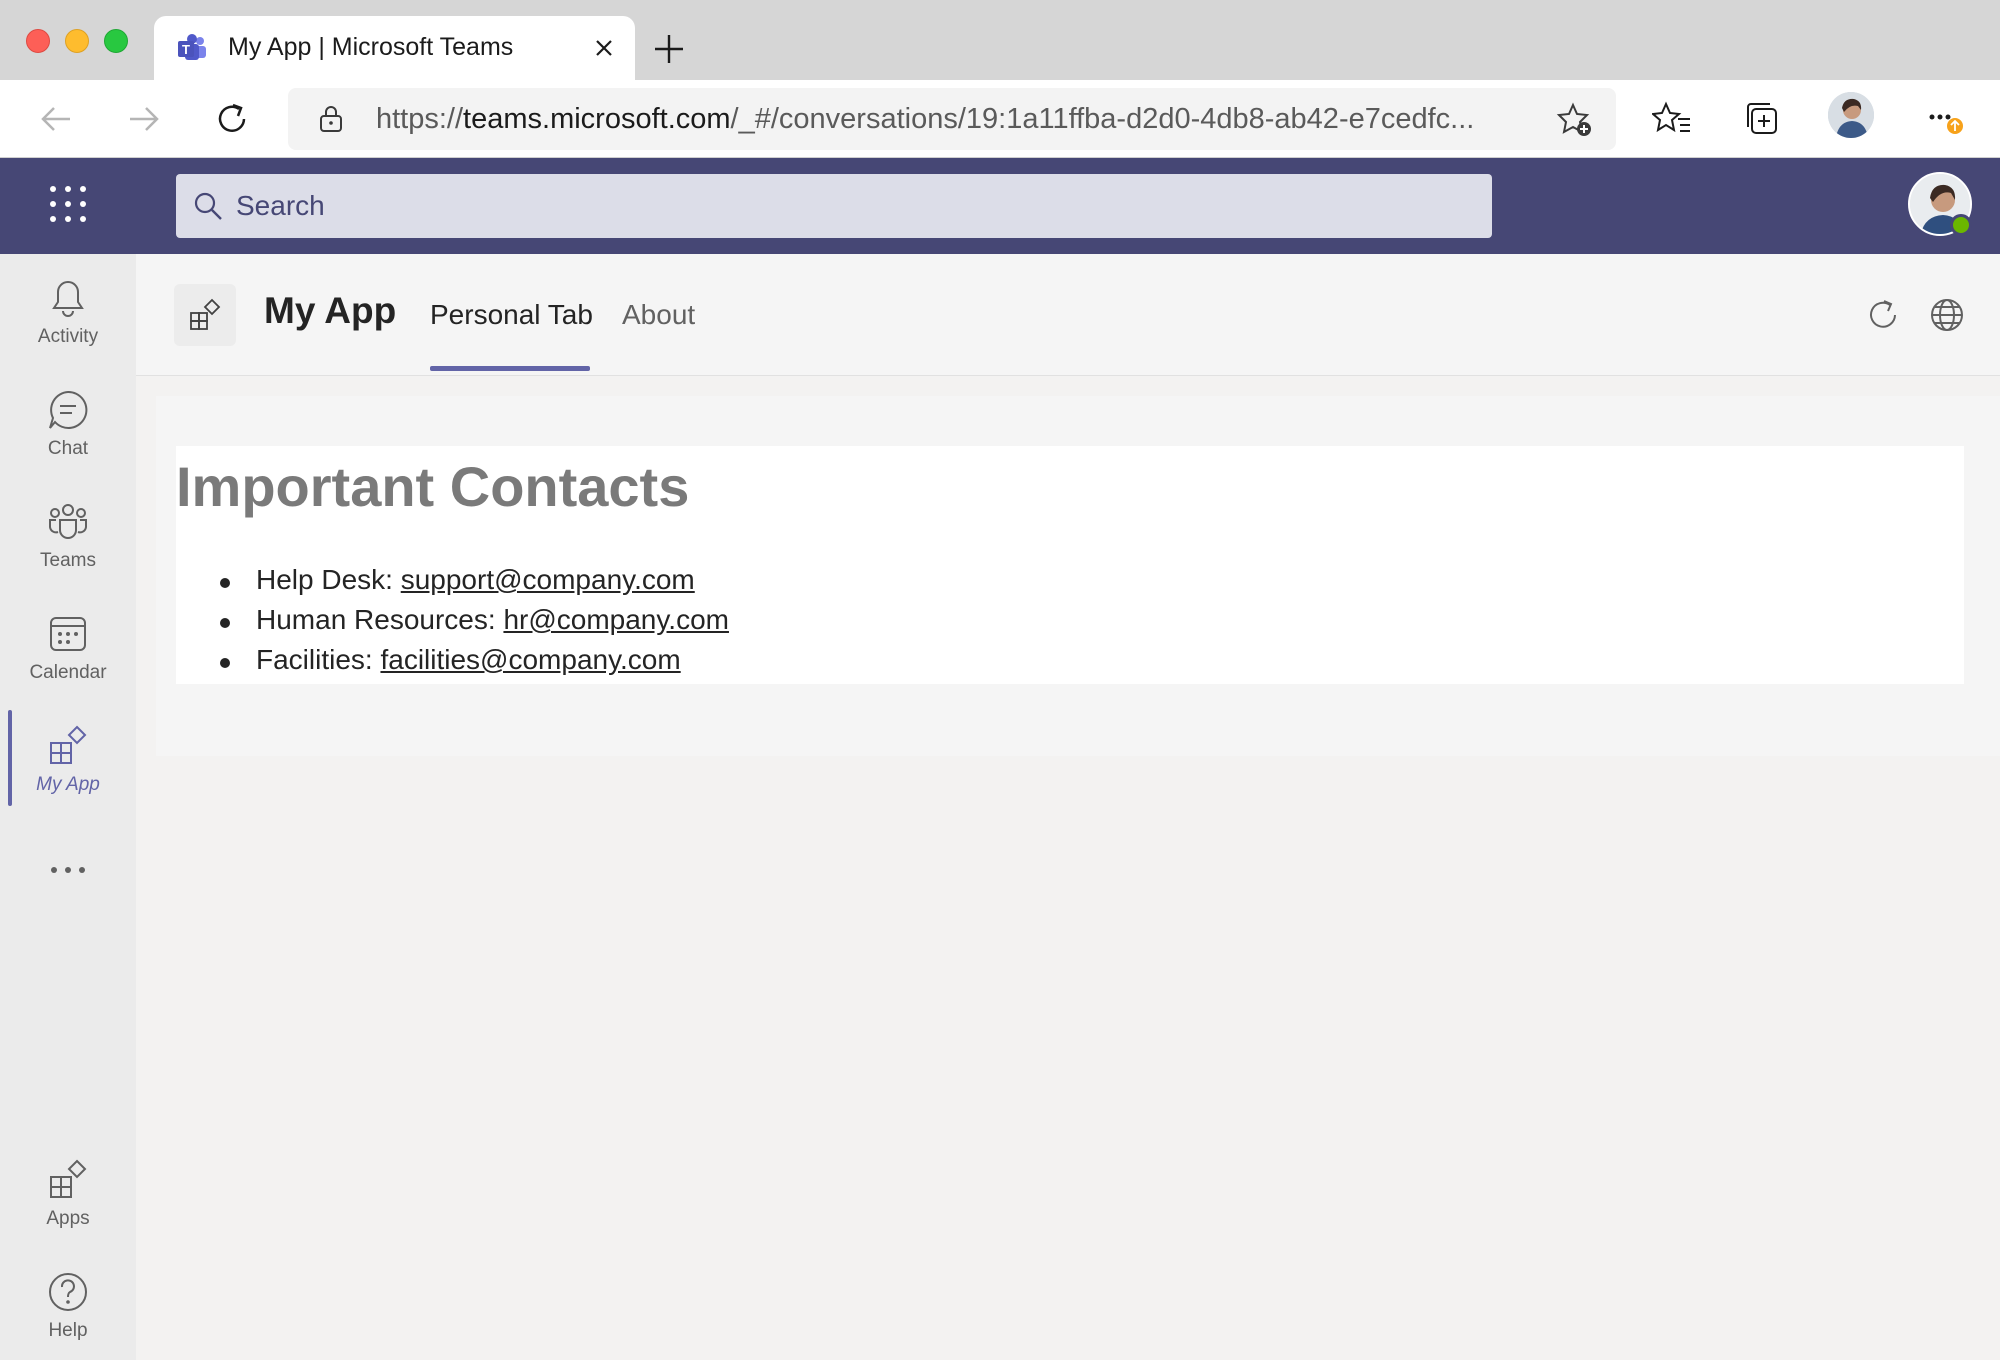  What do you see at coordinates (68, 870) in the screenshot?
I see `more-apps-icon` at bounding box center [68, 870].